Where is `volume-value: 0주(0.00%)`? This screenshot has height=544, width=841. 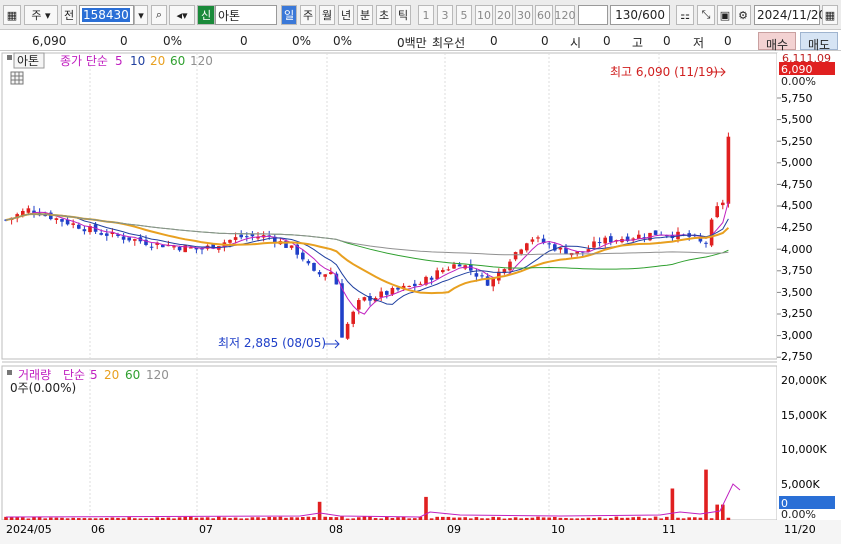 volume-value: 0주(0.00%) is located at coordinates (43, 388).